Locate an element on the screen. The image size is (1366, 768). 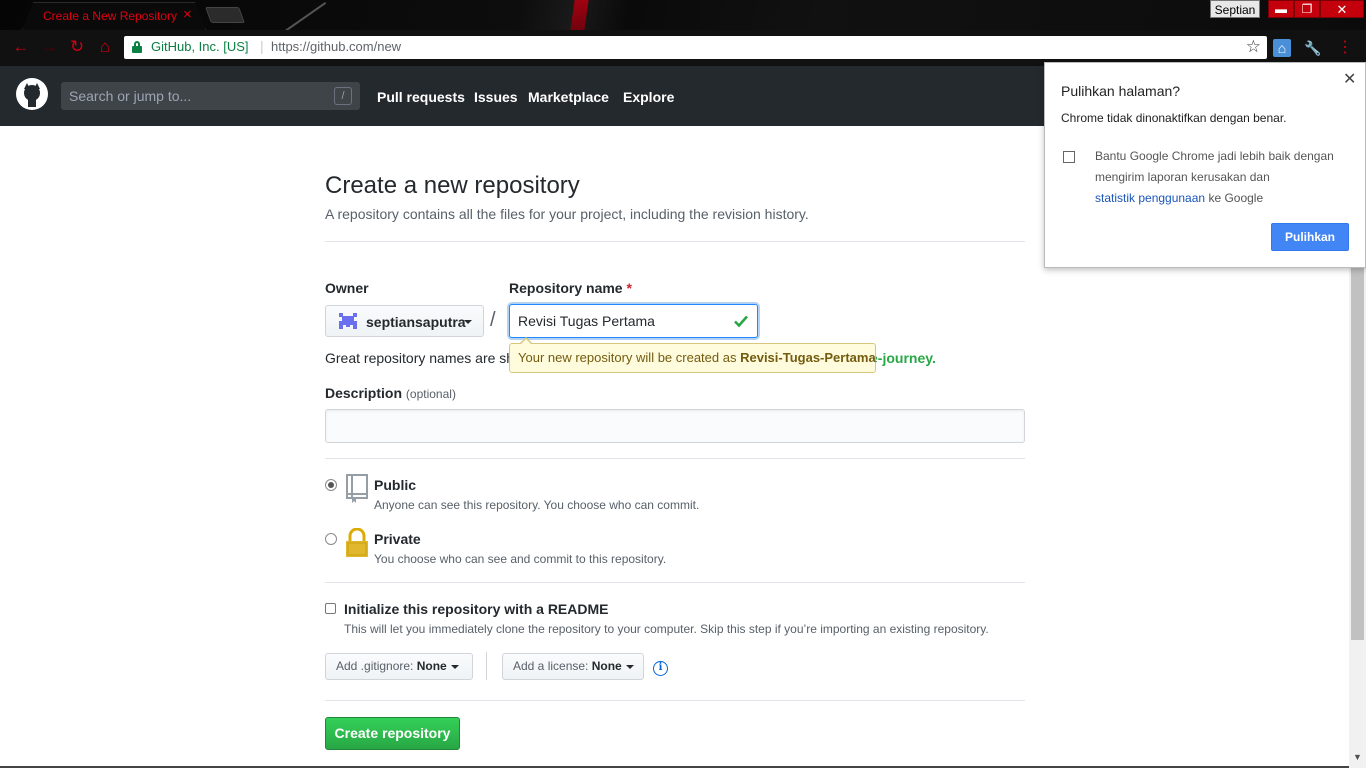
tab-title: Create a New Repository is located at coordinates (110, 16).